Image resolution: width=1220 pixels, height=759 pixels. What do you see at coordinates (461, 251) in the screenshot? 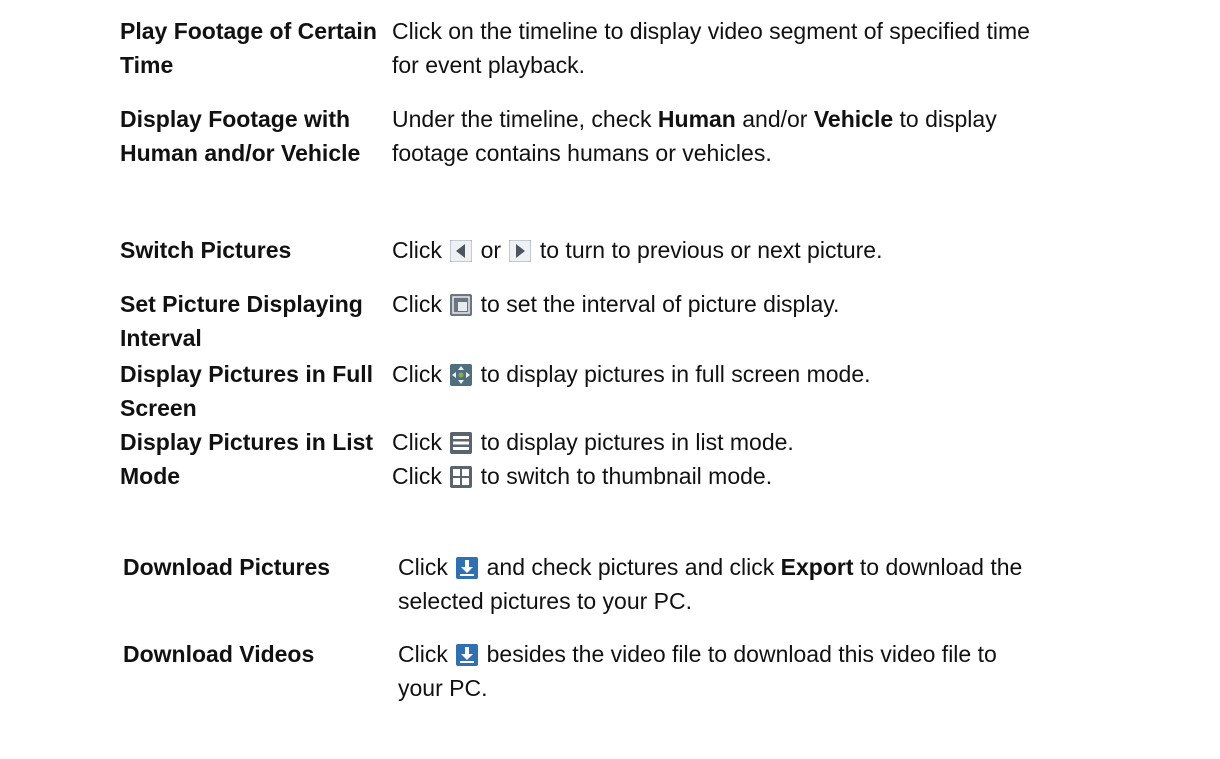
I see `previous-picture-icon` at bounding box center [461, 251].